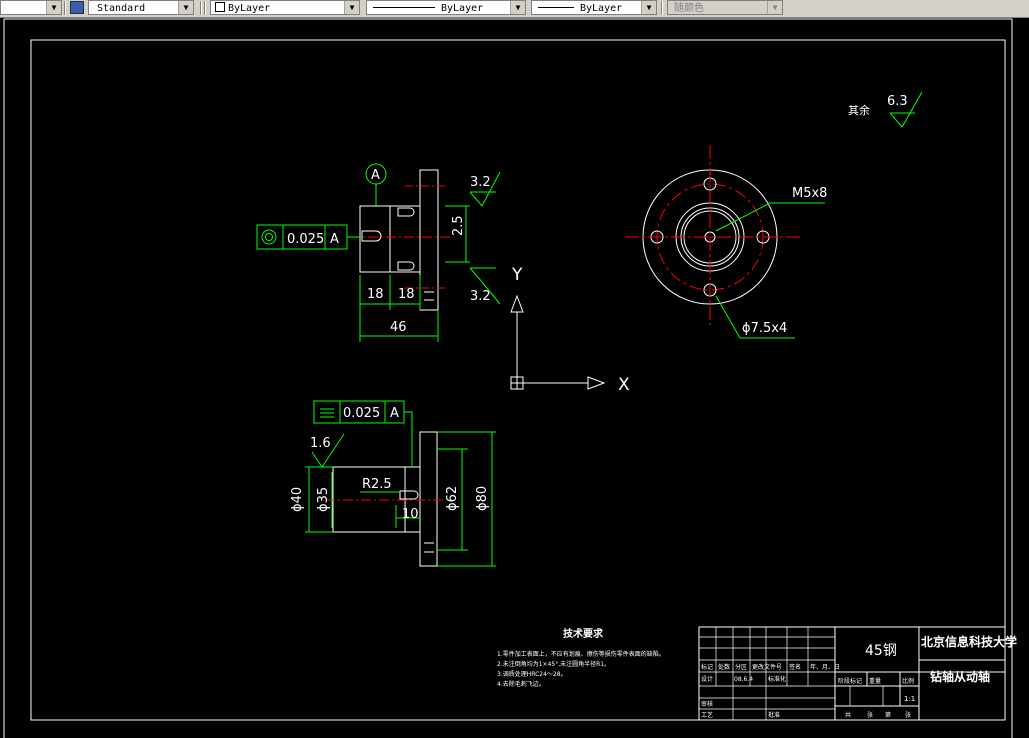  Describe the element at coordinates (249, 8) in the screenshot. I see `layer-color-value: ByLayer` at that location.